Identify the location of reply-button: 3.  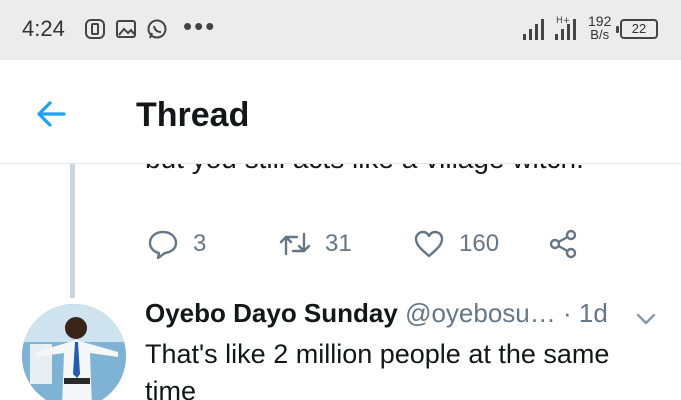
(176, 244).